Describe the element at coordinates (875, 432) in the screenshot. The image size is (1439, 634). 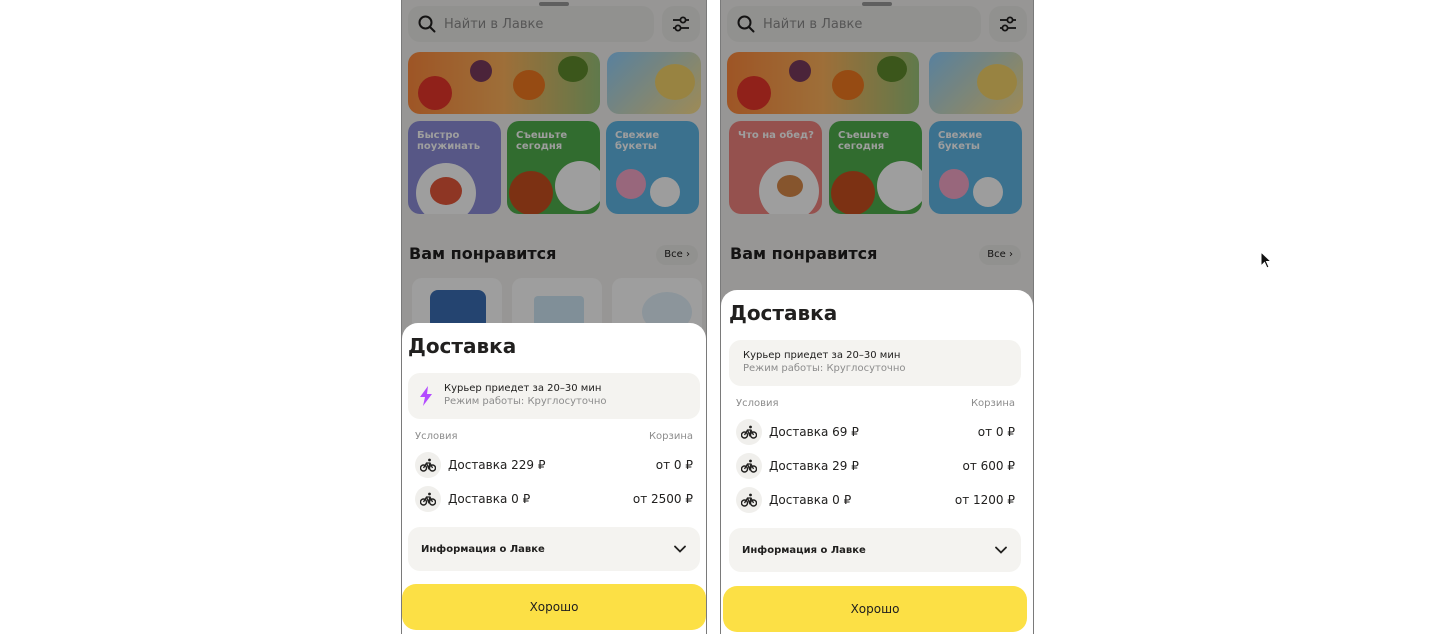
I see `delivery-condition-row: Доставка 69 ₽ от 0 ₽` at that location.